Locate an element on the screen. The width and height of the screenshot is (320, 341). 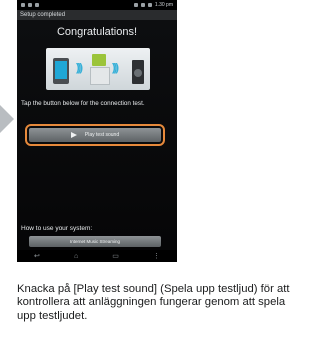
settings-icon is located at coordinates (23, 5).